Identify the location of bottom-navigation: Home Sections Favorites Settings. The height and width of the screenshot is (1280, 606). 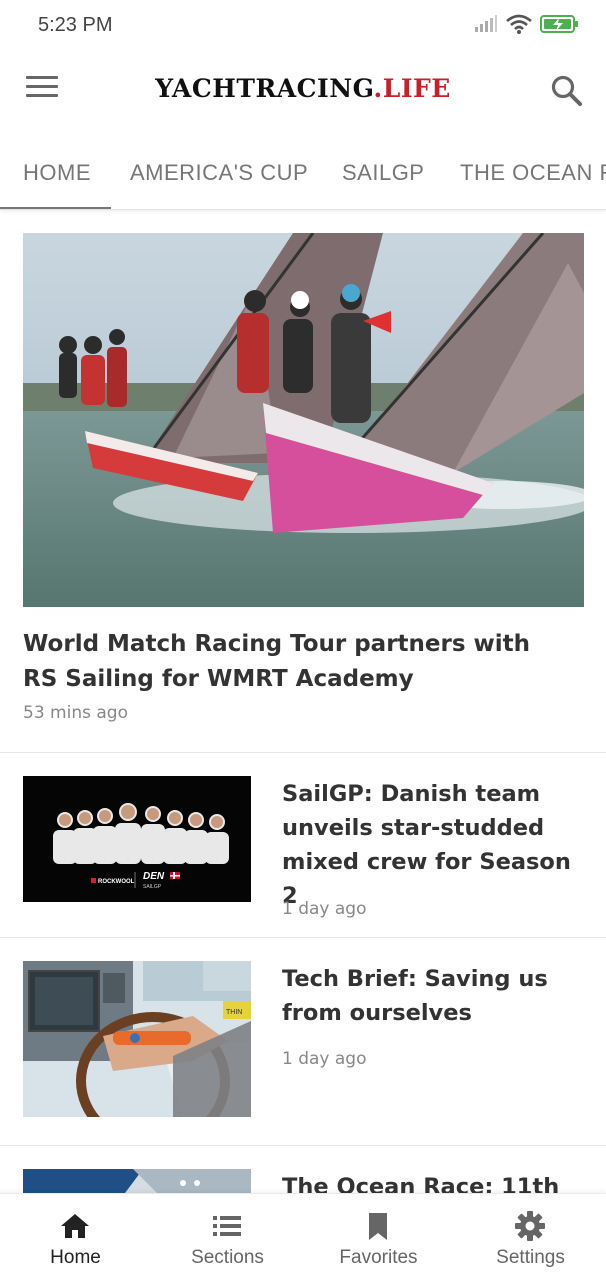
(303, 1236).